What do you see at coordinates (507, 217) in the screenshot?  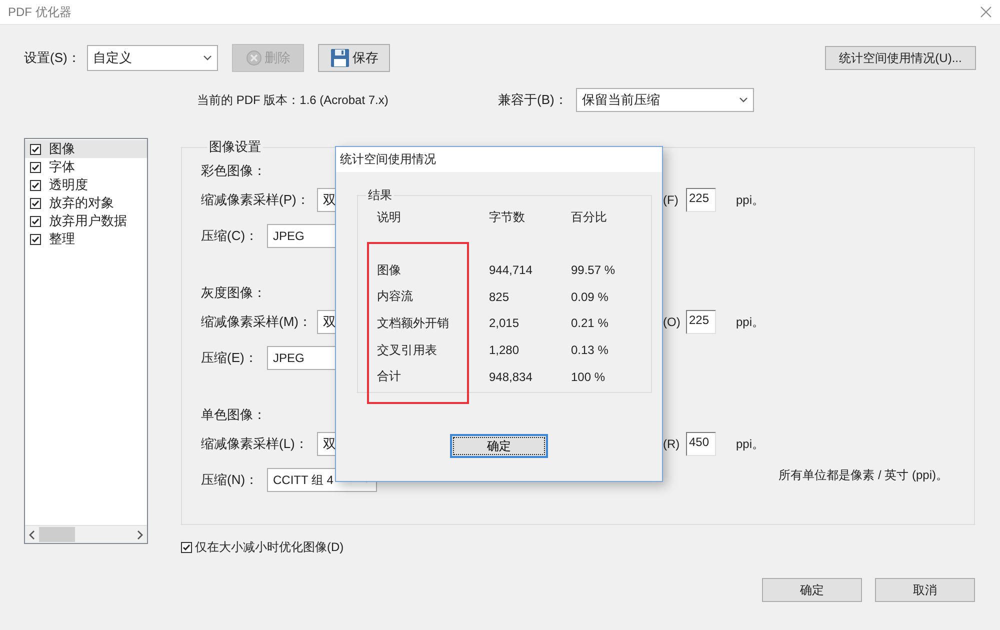 I see `column-header: 字节数` at bounding box center [507, 217].